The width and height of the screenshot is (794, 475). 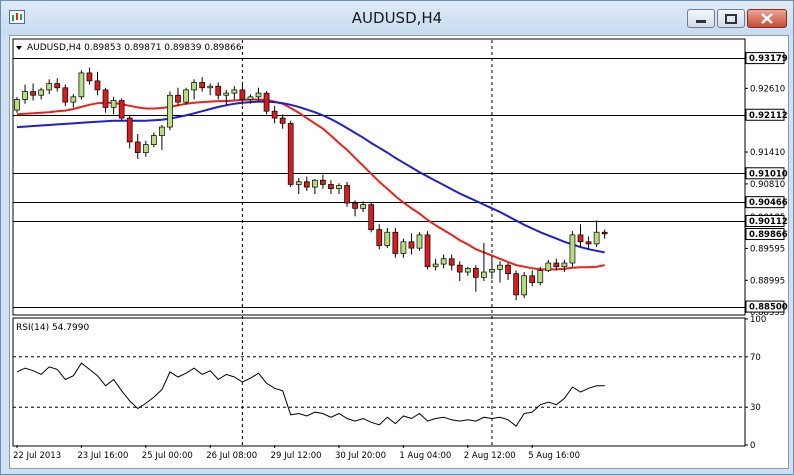 What do you see at coordinates (768, 59) in the screenshot?
I see `level-price-label: 0.93179` at bounding box center [768, 59].